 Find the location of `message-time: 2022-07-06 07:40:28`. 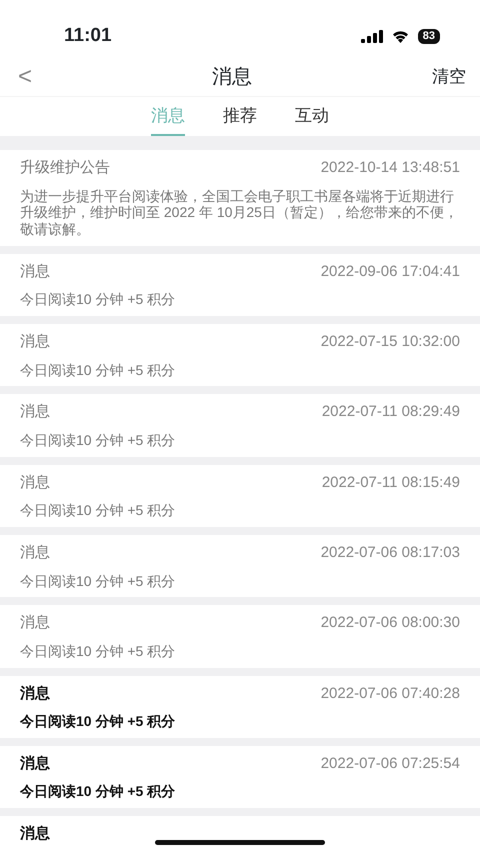

message-time: 2022-07-06 07:40:28 is located at coordinates (390, 694).